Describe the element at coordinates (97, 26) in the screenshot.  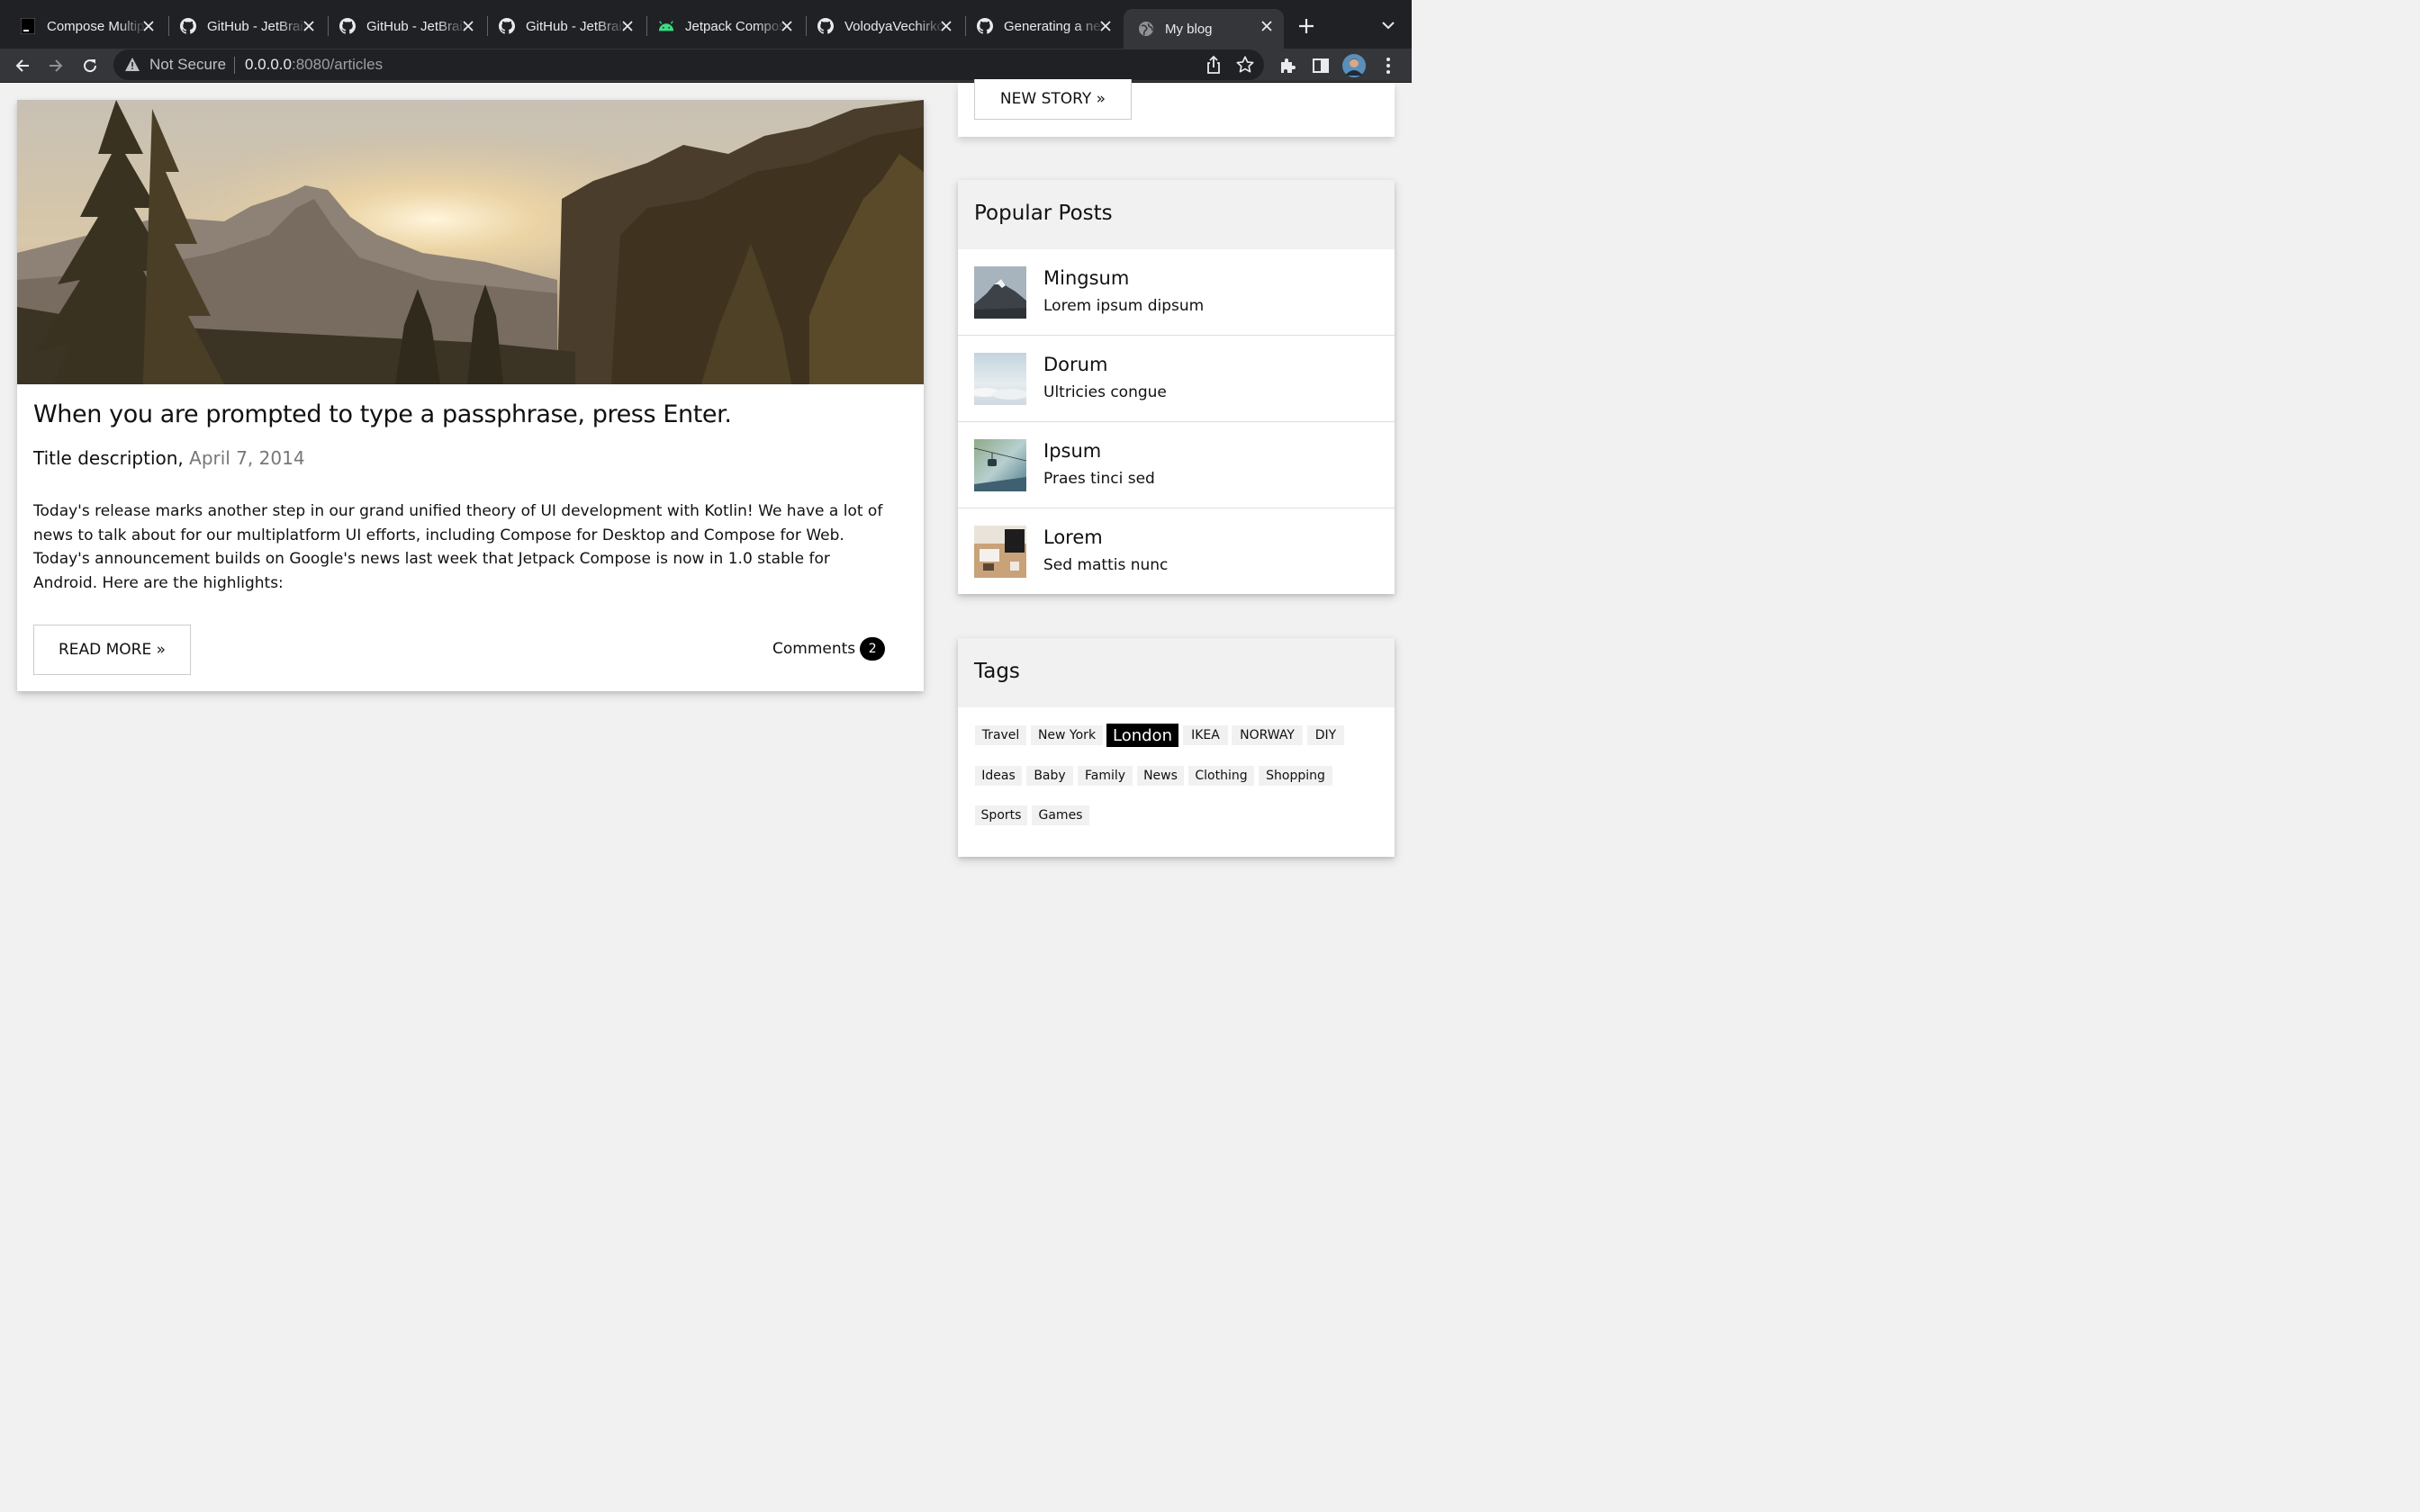
I see `tab-title: Compose Multiplatform` at that location.